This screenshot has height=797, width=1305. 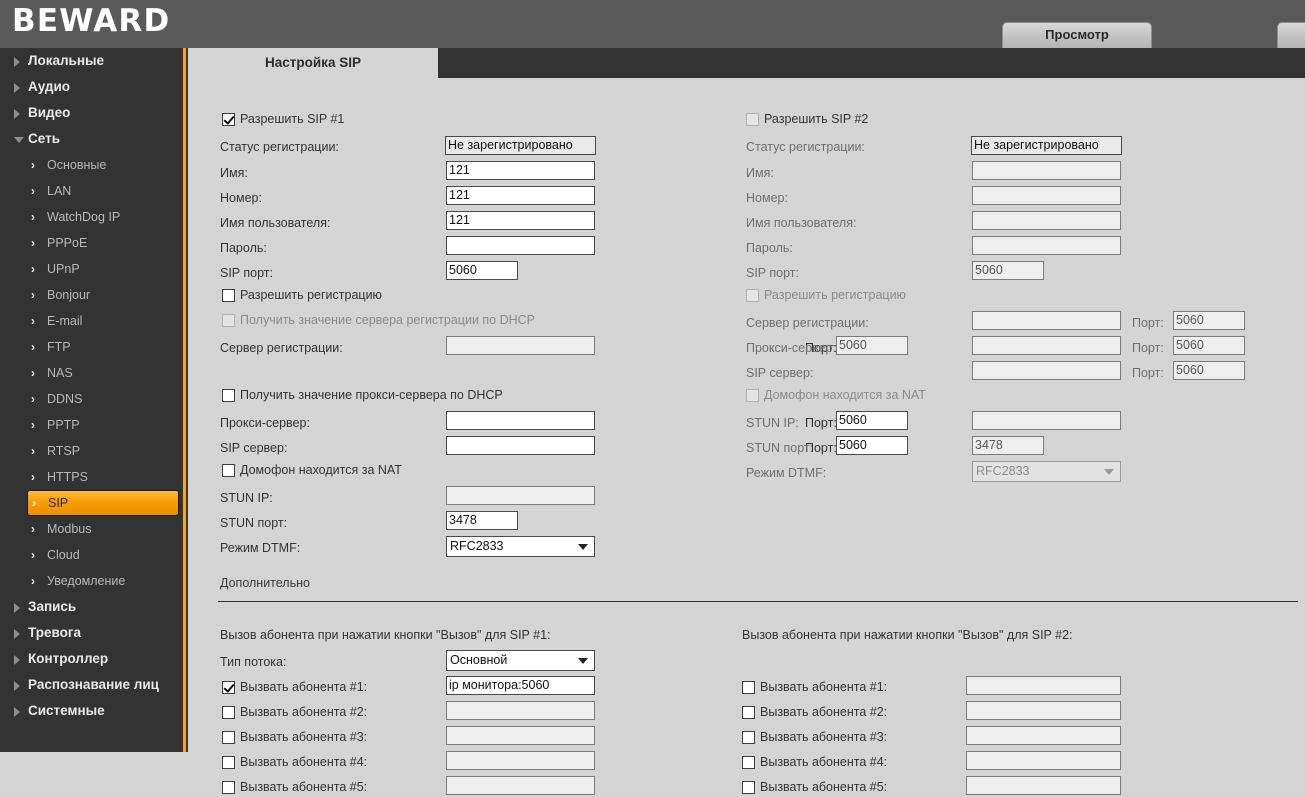 I want to click on sip2-proxy-input, so click(x=1046, y=345).